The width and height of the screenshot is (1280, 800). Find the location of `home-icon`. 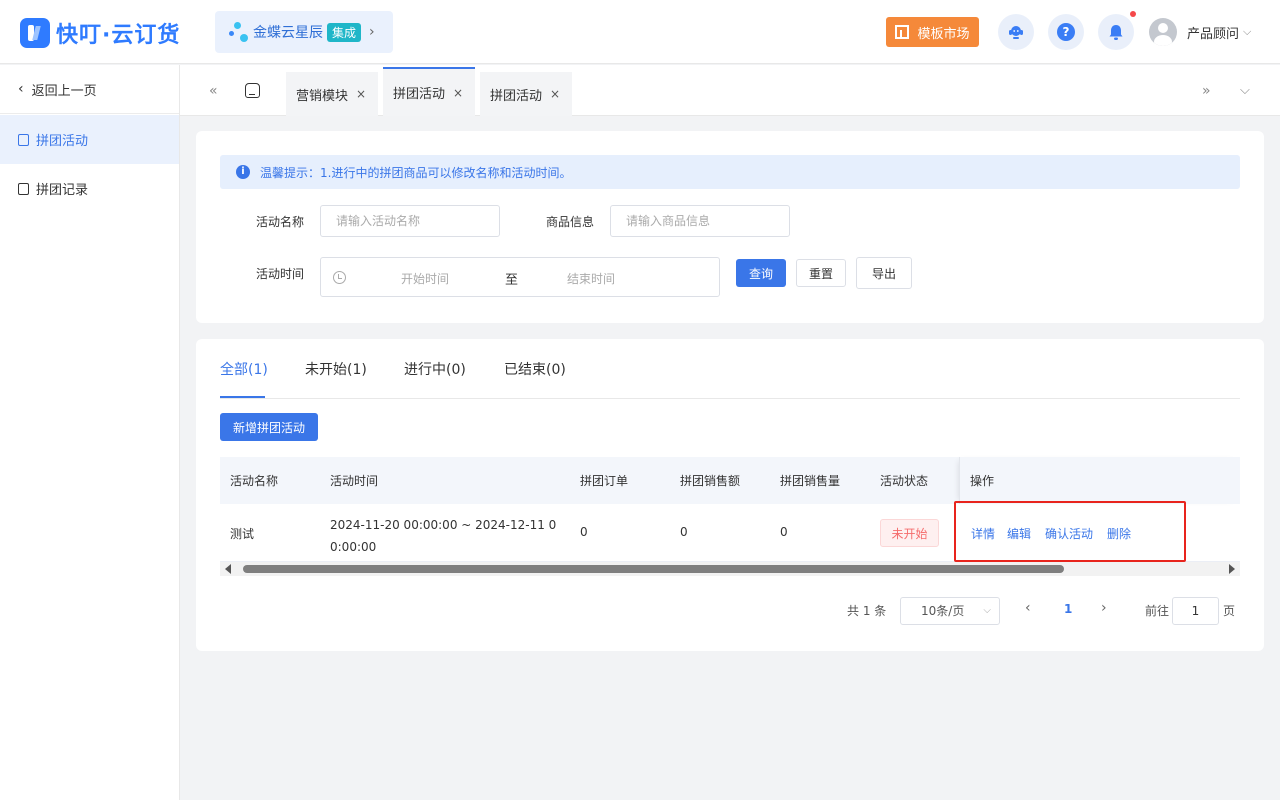

home-icon is located at coordinates (252, 90).